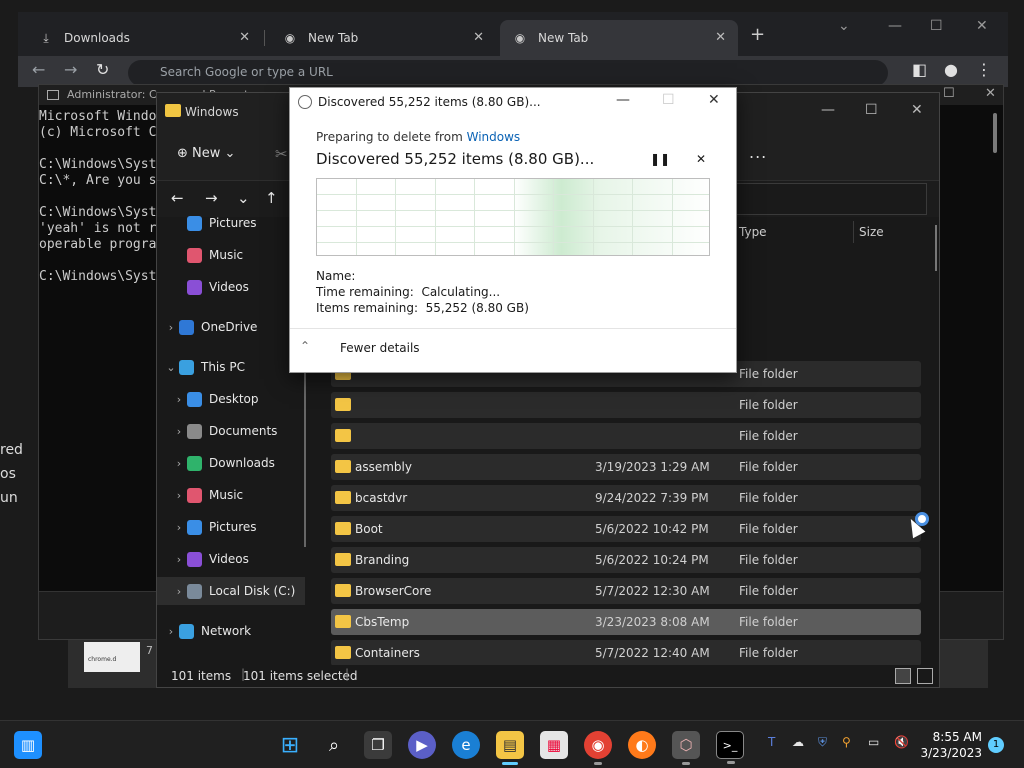  Describe the element at coordinates (231, 431) in the screenshot. I see `nav-item-documents: › Documents` at that location.